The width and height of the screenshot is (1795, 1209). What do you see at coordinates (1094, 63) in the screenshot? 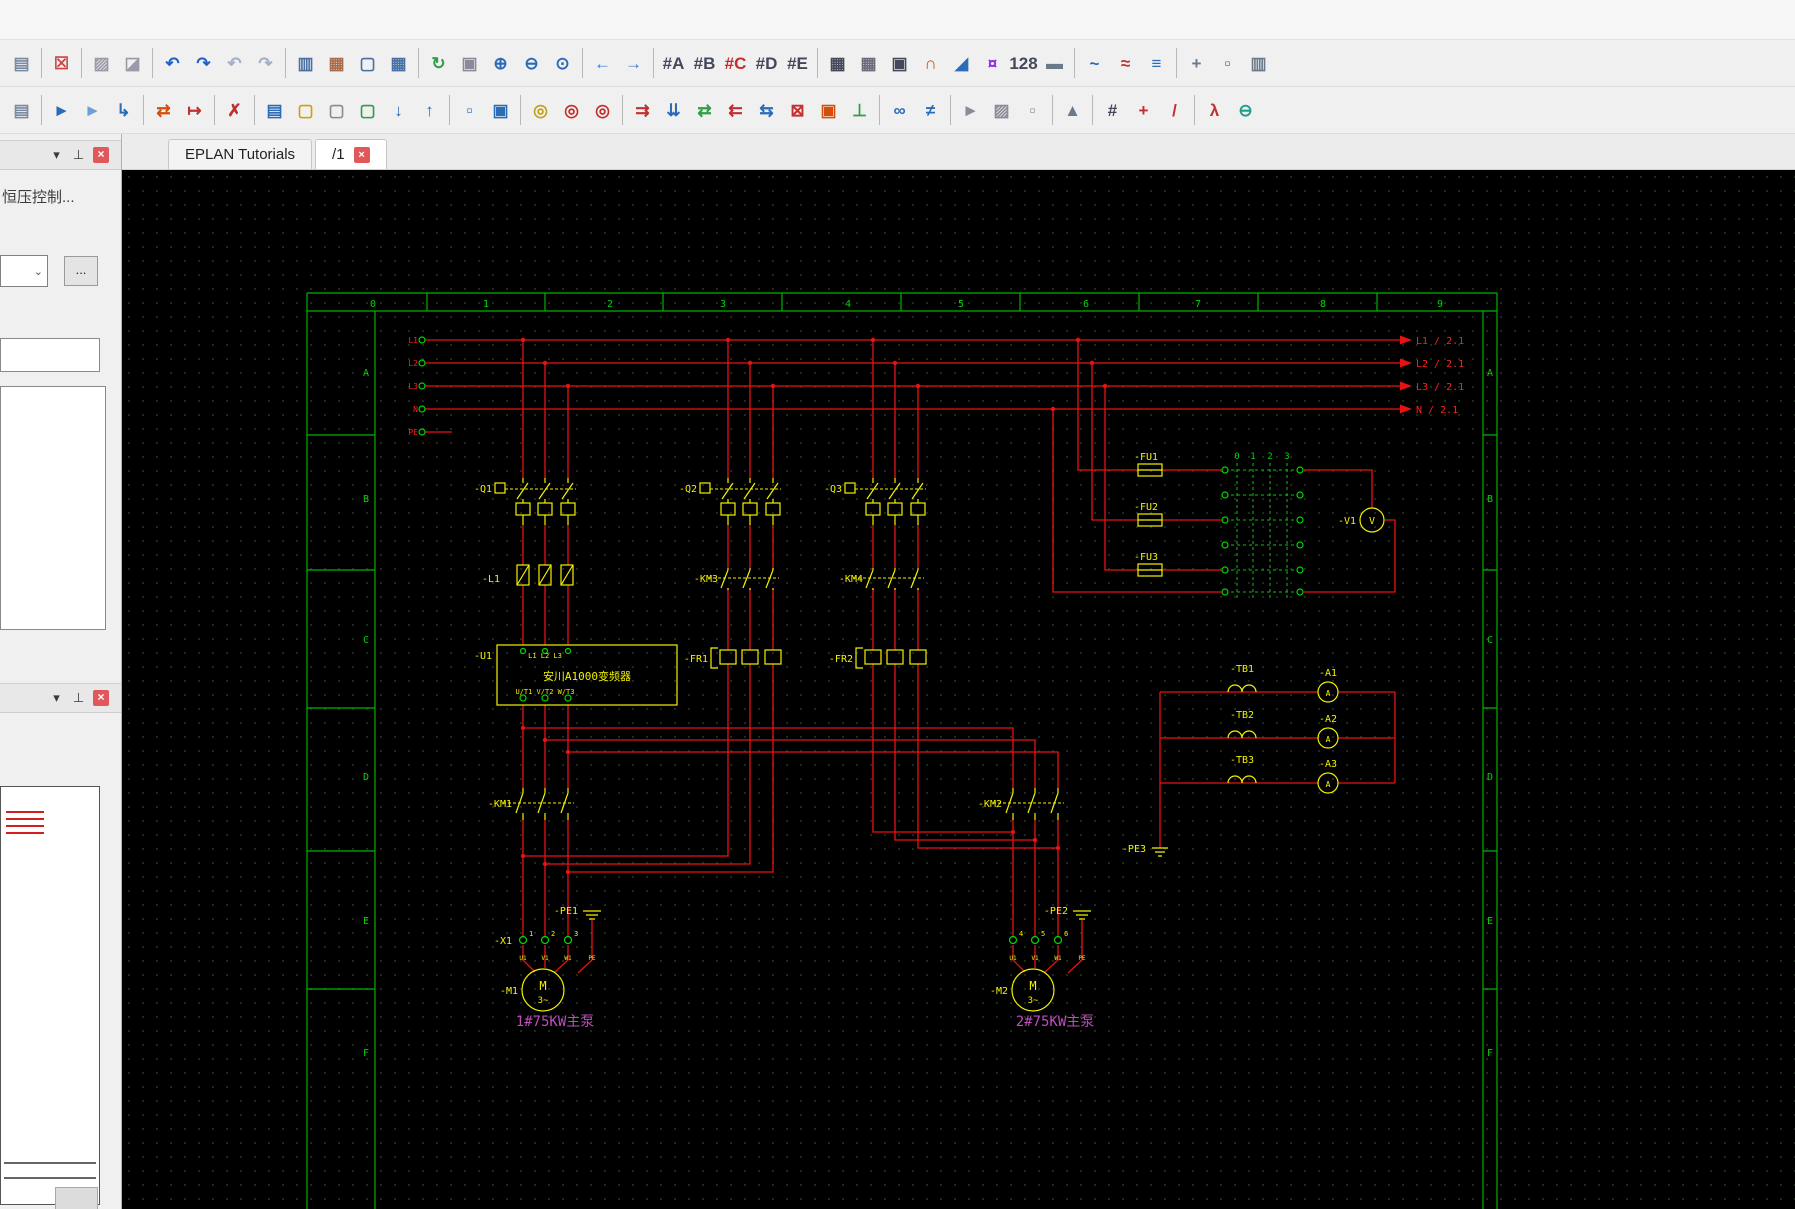
I see `autoconnect-icon: ~` at bounding box center [1094, 63].